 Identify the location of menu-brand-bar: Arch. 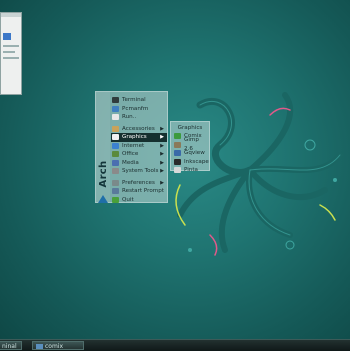
(103, 147).